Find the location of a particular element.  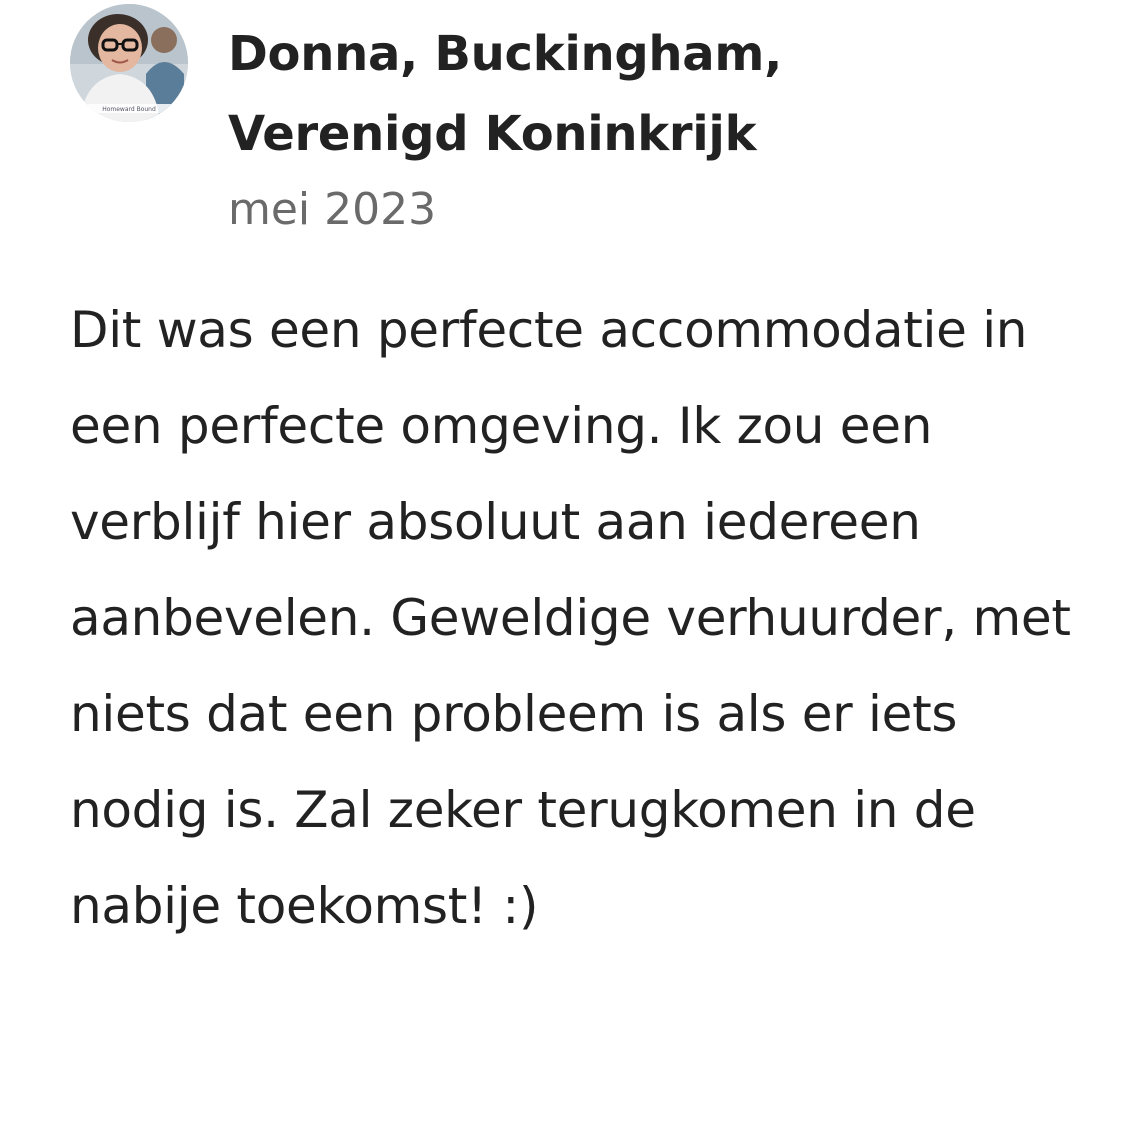

user-avatar-photo-icon: Homeward Bound is located at coordinates (129, 63).